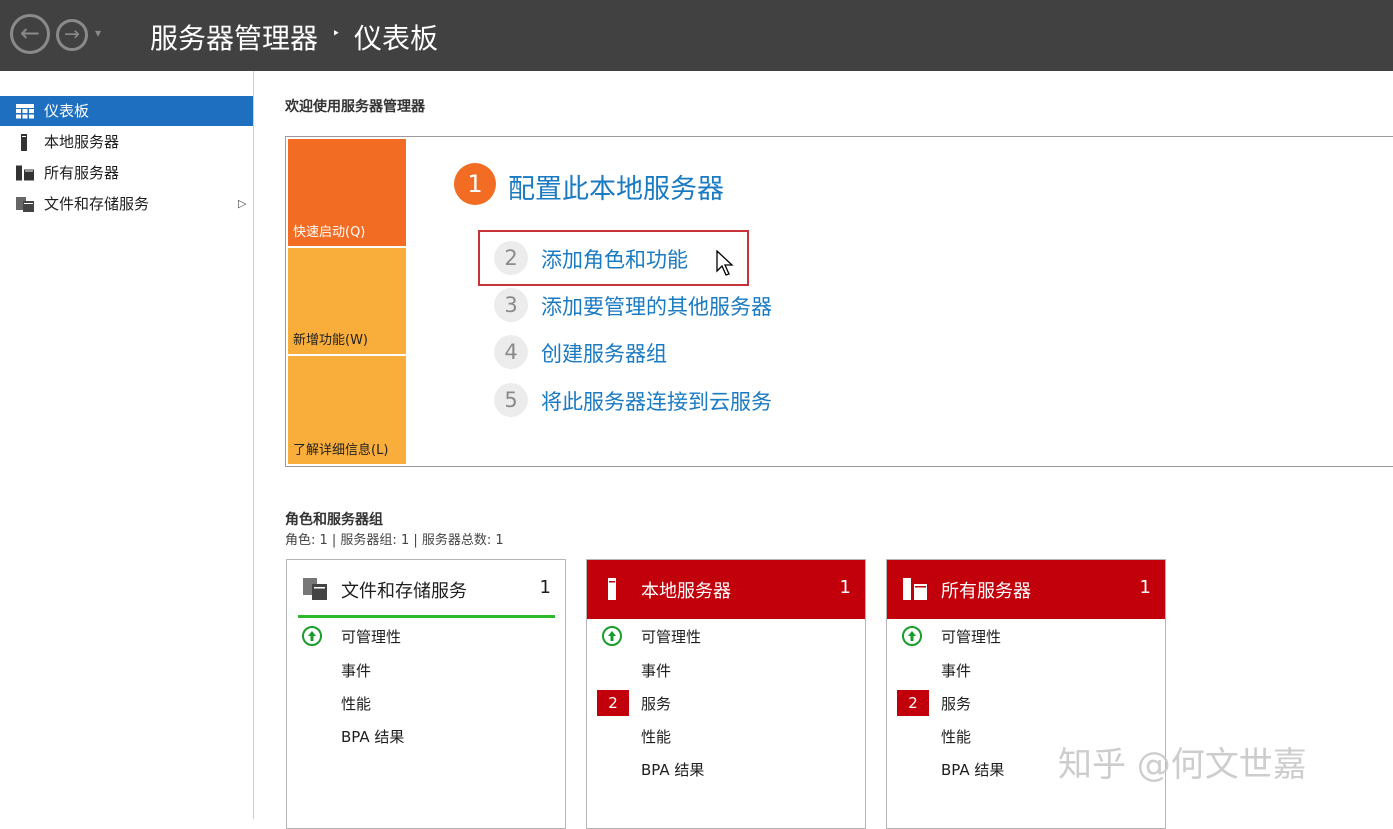 The height and width of the screenshot is (829, 1393). Describe the element at coordinates (30, 34) in the screenshot. I see `arrow-left-icon: ←` at that location.